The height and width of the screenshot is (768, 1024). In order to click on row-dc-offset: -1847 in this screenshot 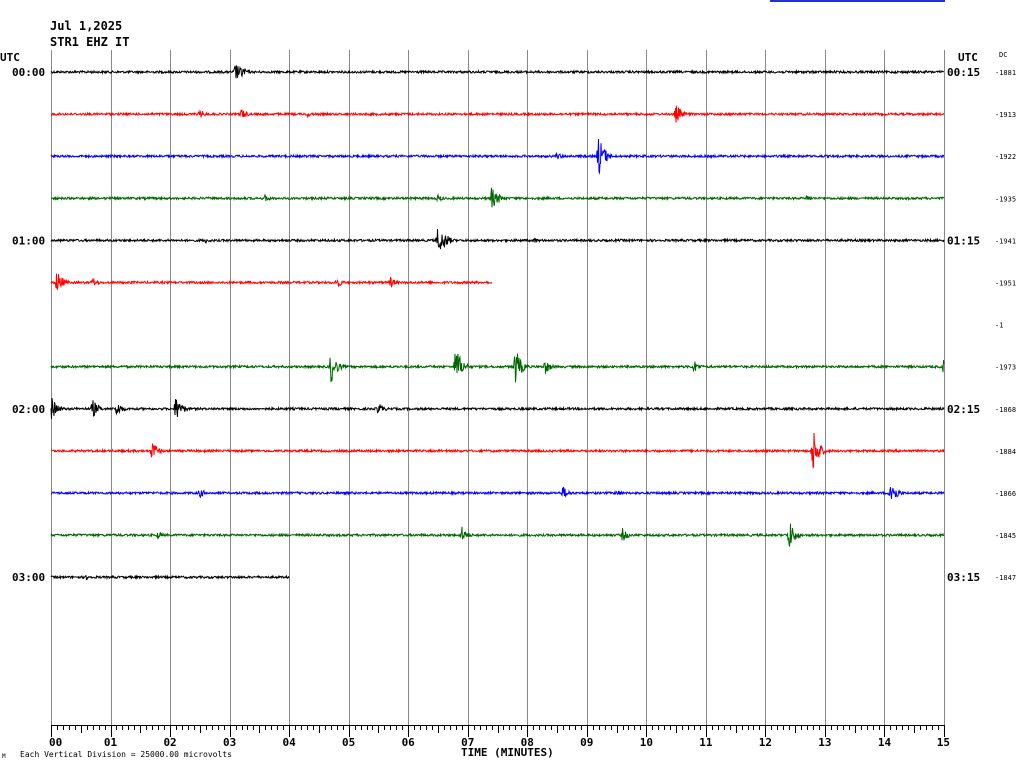, I will do `click(1005, 578)`.